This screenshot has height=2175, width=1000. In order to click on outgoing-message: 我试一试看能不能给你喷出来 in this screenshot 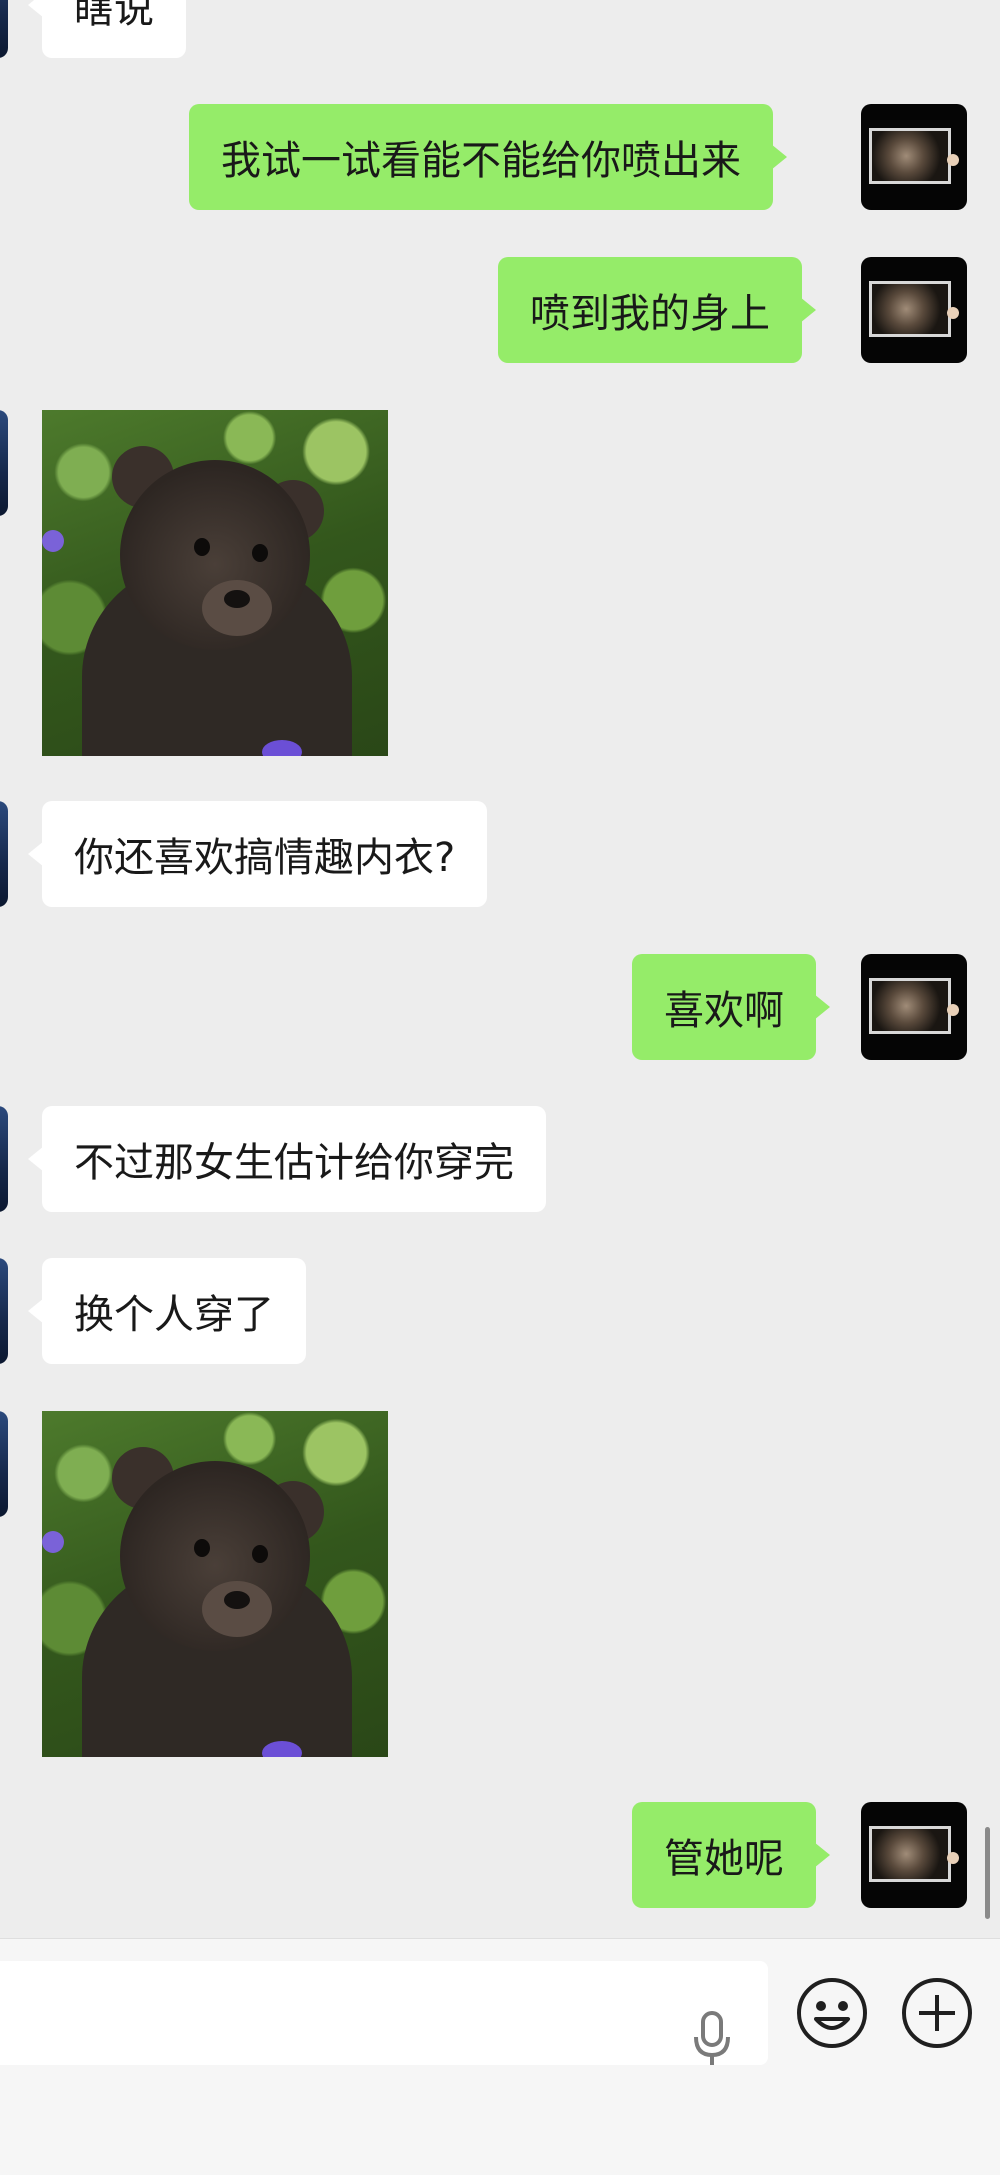, I will do `click(488, 157)`.